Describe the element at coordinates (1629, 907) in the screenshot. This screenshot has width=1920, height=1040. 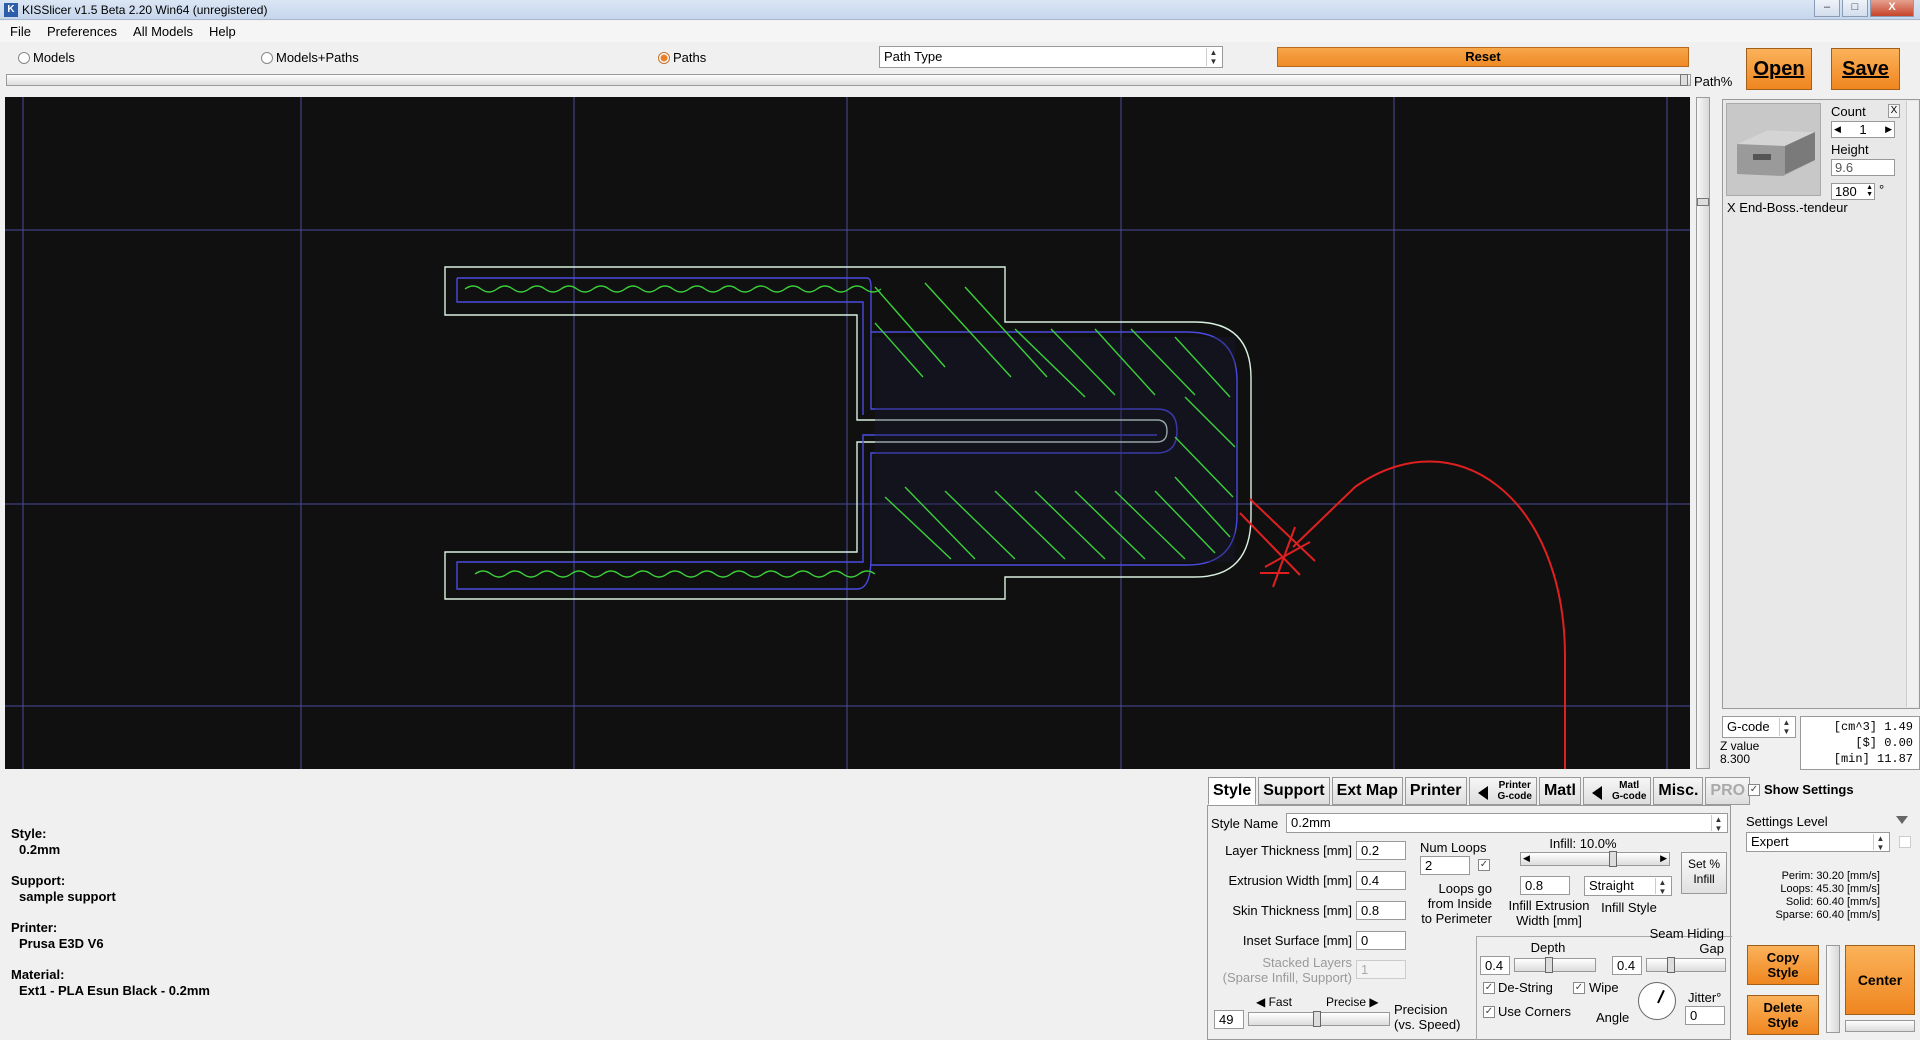
I see `infill-style-label: Infill Style` at that location.